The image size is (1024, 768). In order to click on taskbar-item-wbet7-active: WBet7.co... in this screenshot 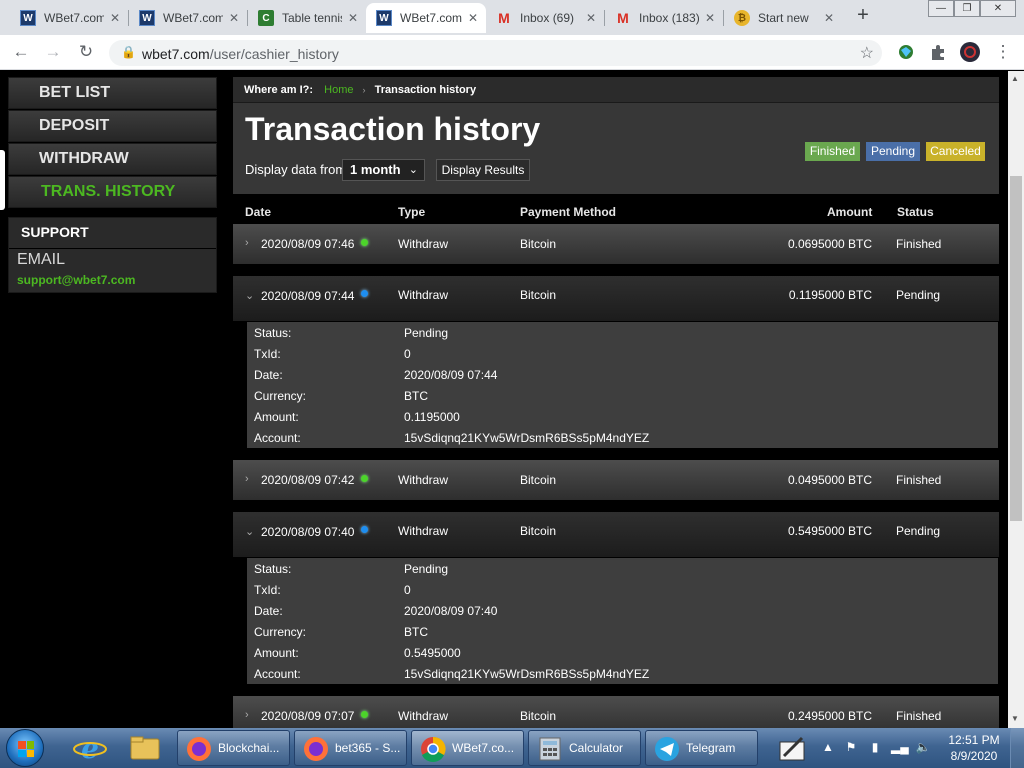, I will do `click(467, 748)`.